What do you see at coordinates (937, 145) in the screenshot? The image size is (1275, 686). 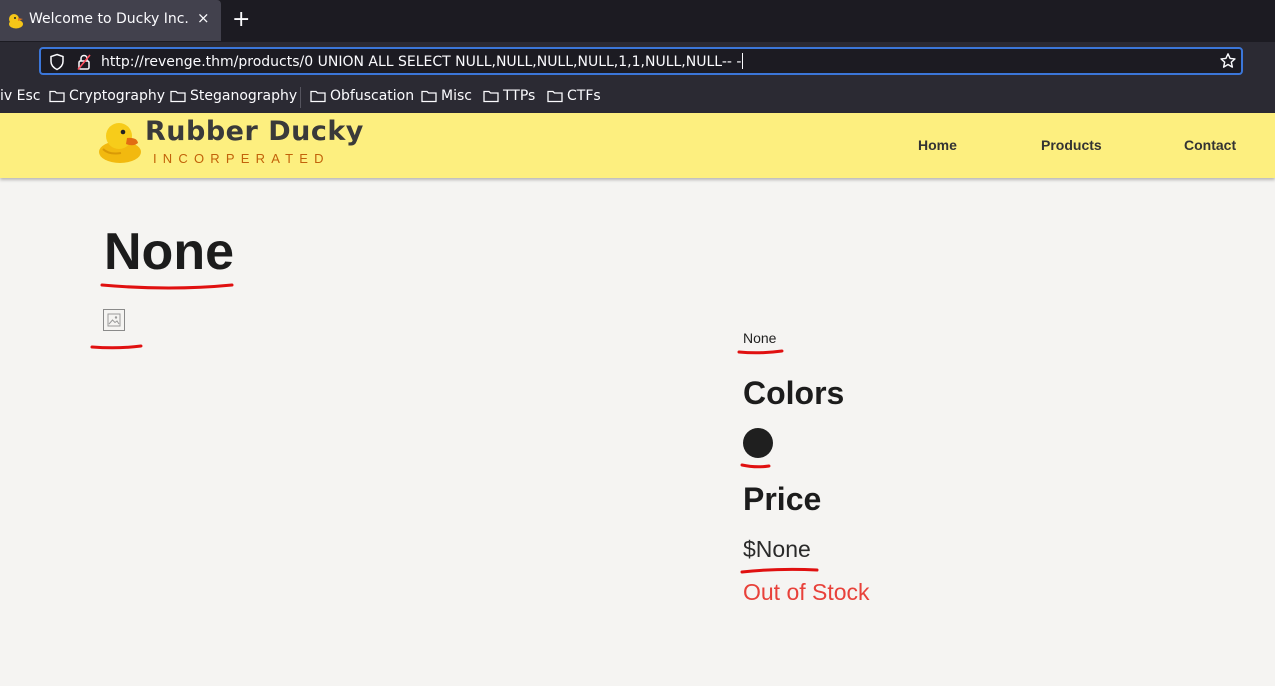 I see `nav-home-link: Home` at bounding box center [937, 145].